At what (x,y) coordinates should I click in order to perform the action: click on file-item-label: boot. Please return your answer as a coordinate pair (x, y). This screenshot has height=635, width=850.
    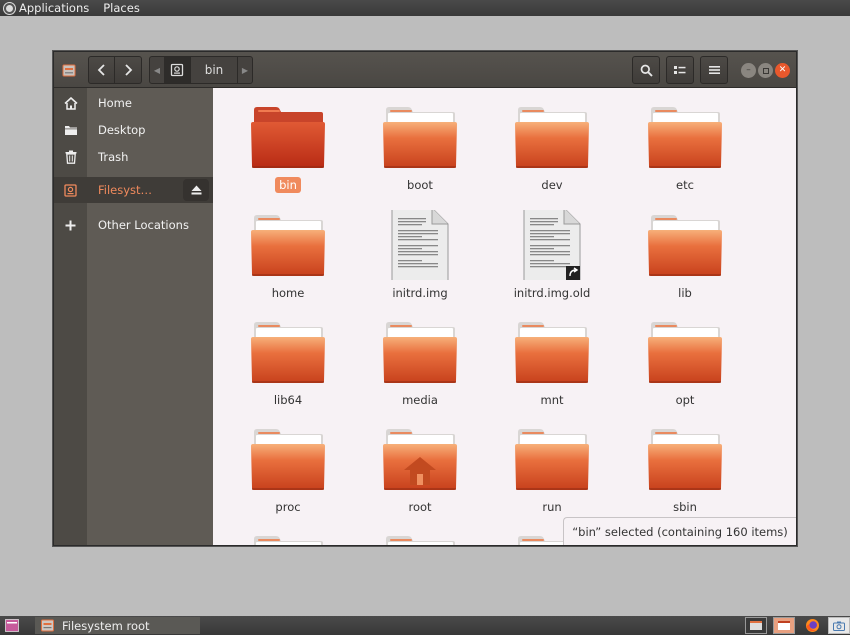
    Looking at the image, I should click on (420, 185).